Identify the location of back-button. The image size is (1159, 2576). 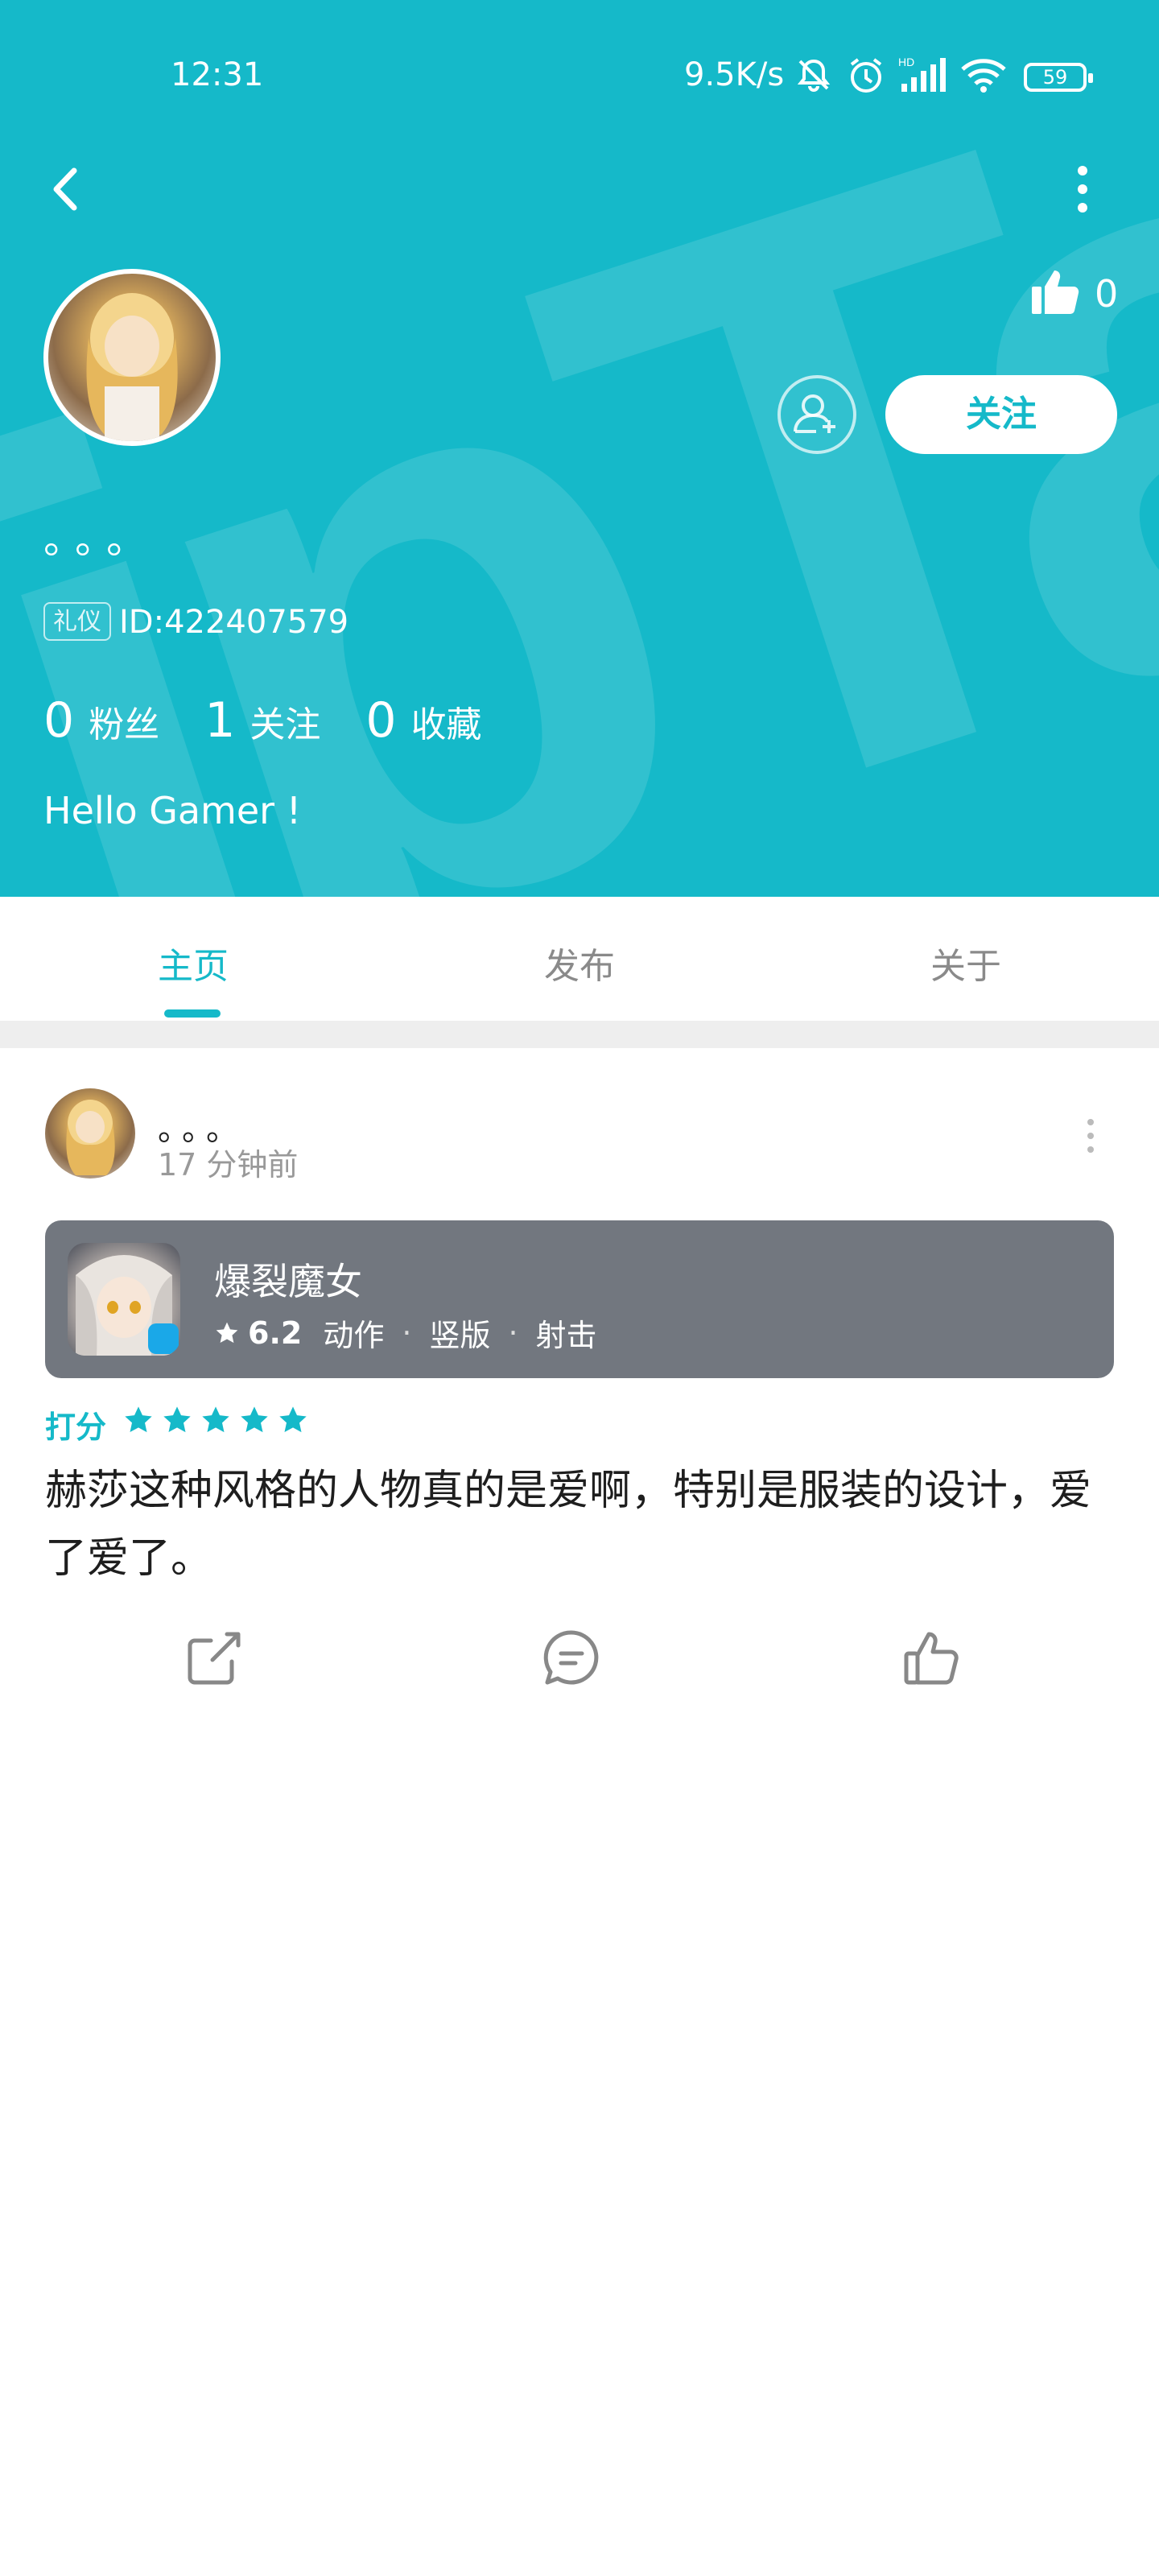
(64, 189).